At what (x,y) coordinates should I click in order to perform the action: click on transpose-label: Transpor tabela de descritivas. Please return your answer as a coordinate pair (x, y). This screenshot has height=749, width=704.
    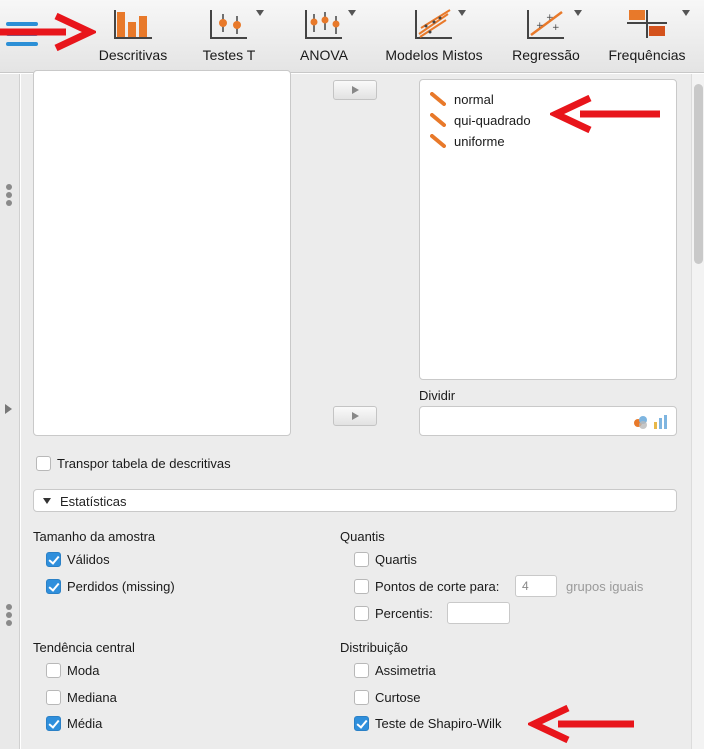
    Looking at the image, I should click on (144, 463).